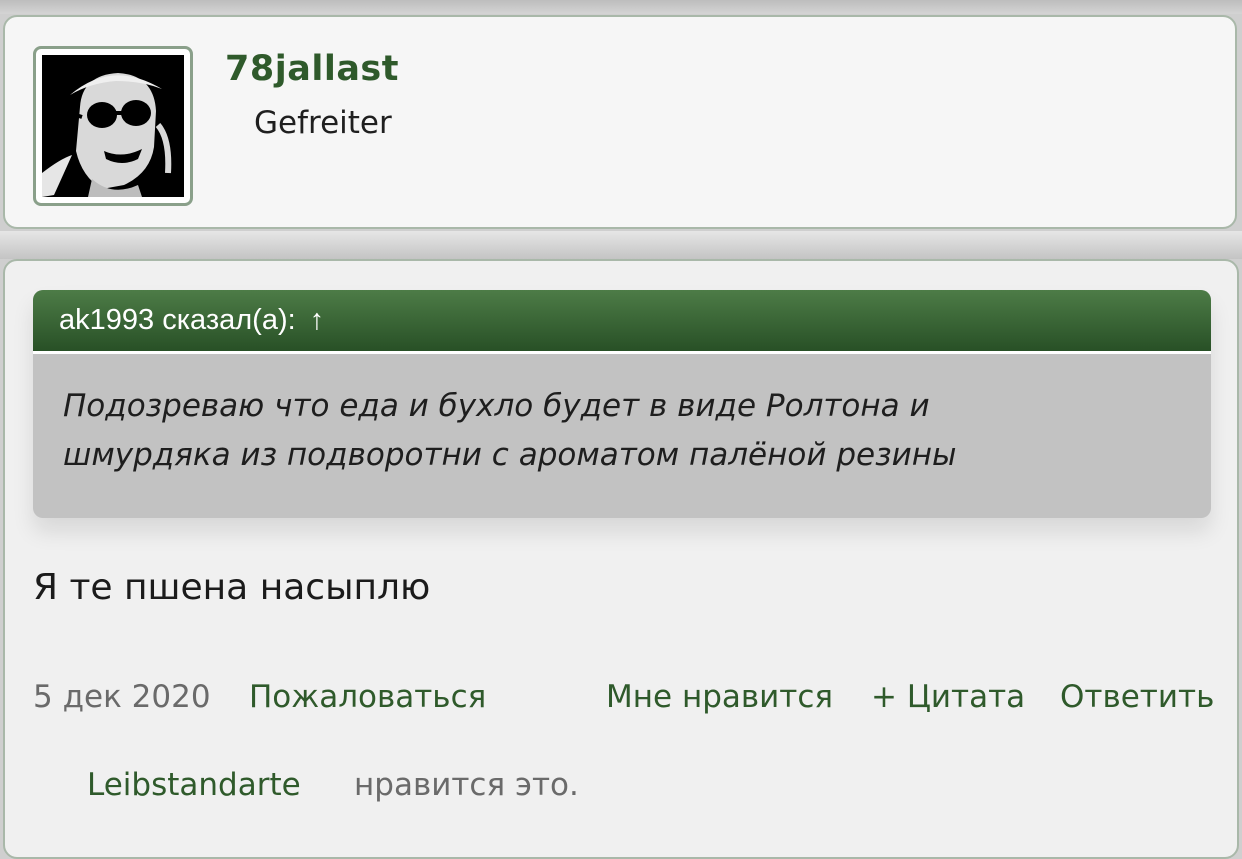  I want to click on card-separator, so click(621, 245).